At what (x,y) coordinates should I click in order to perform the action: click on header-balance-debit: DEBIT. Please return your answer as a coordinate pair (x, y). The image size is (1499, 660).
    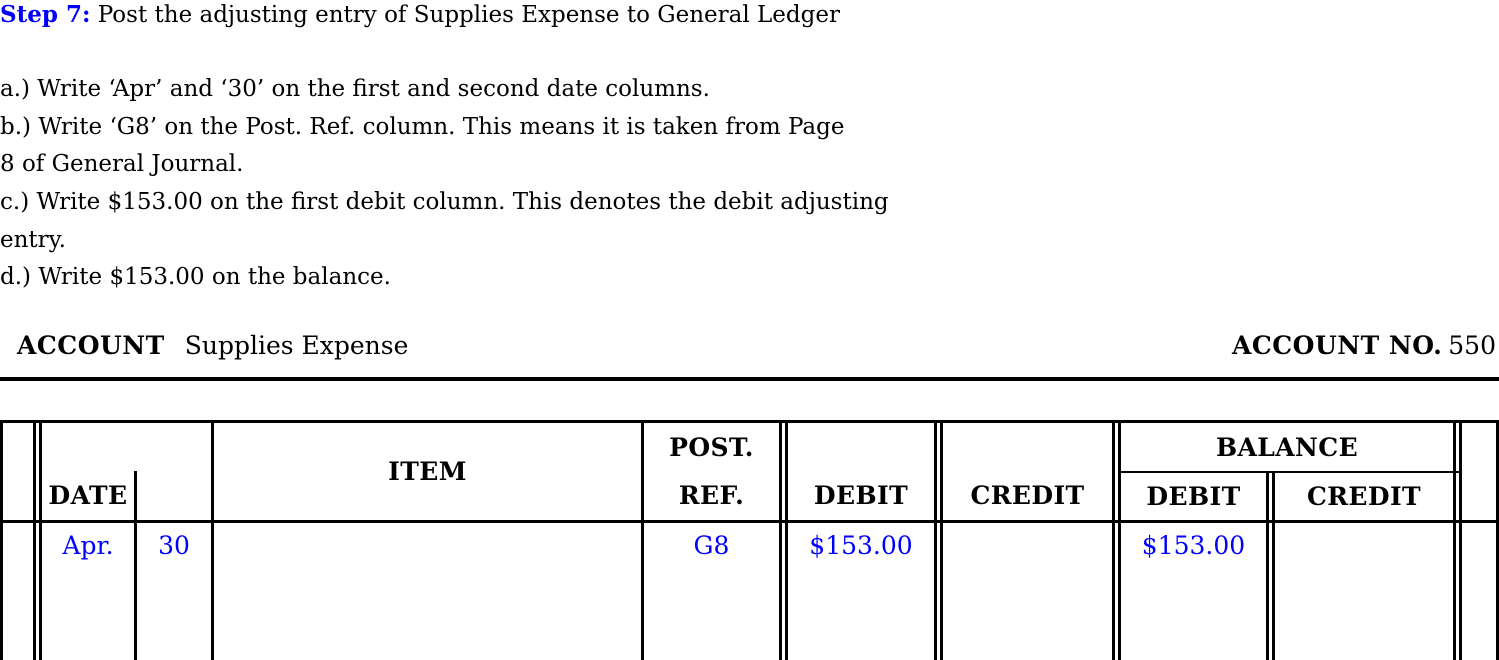
    Looking at the image, I should click on (1193, 496).